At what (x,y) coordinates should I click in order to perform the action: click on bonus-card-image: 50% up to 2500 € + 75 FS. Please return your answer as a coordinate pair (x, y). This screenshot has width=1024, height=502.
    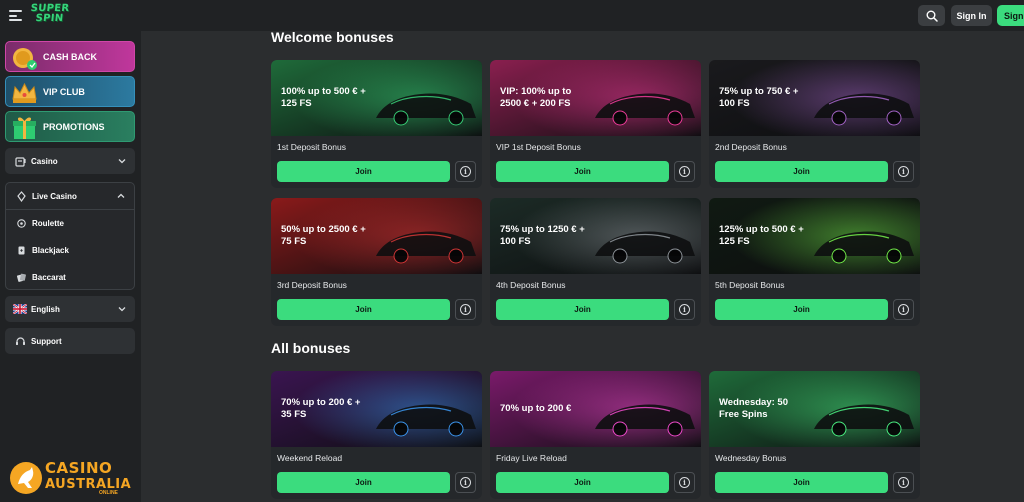
    Looking at the image, I should click on (376, 236).